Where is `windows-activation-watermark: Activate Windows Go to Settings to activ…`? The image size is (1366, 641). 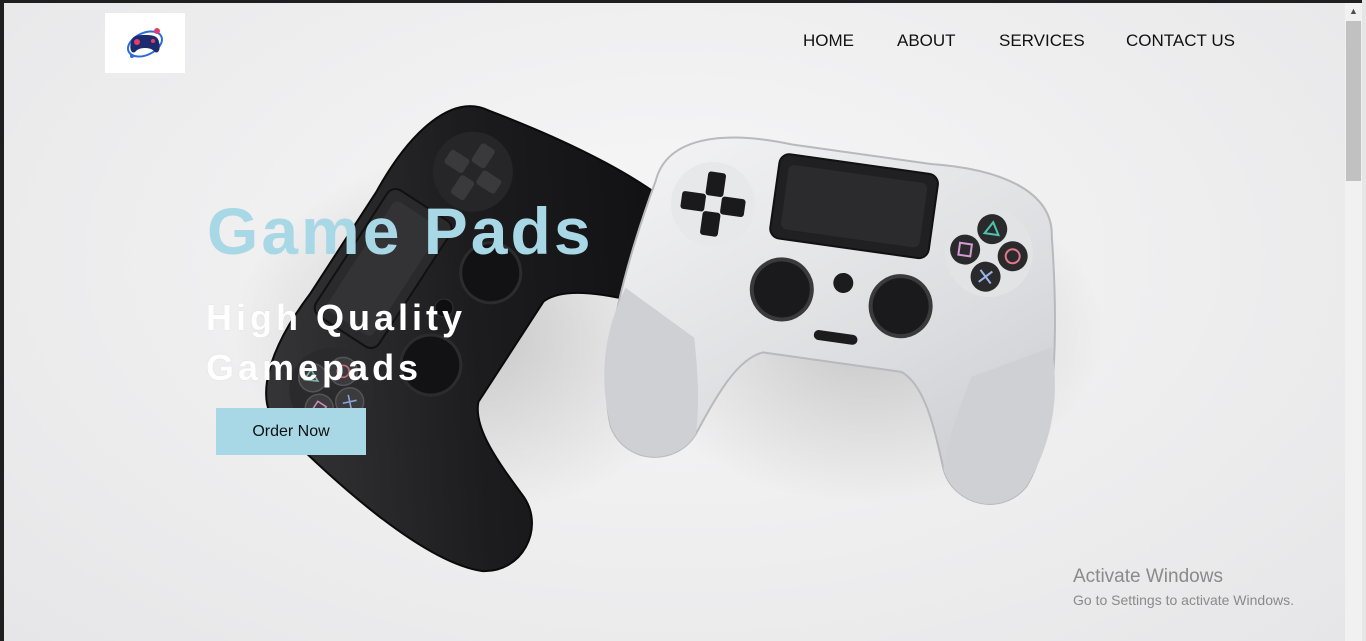 windows-activation-watermark: Activate Windows Go to Settings to activ… is located at coordinates (1183, 587).